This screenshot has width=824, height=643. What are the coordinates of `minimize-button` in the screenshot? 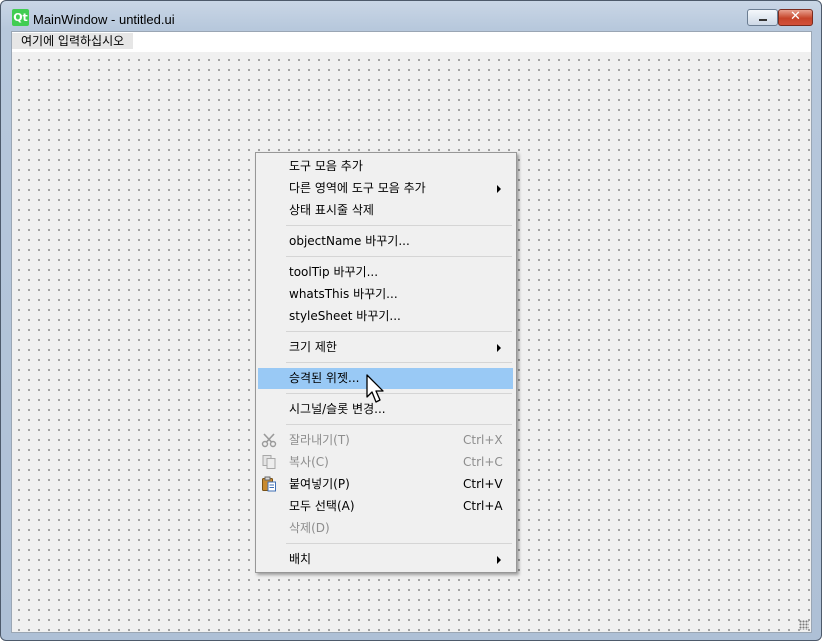 It's located at (762, 17).